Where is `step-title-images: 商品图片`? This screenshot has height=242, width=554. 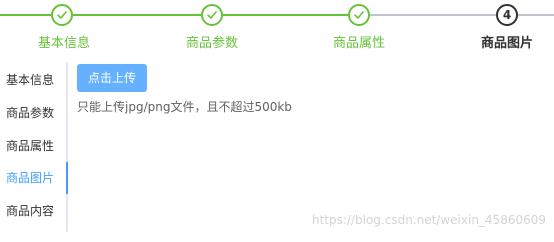 step-title-images: 商品图片 is located at coordinates (507, 43).